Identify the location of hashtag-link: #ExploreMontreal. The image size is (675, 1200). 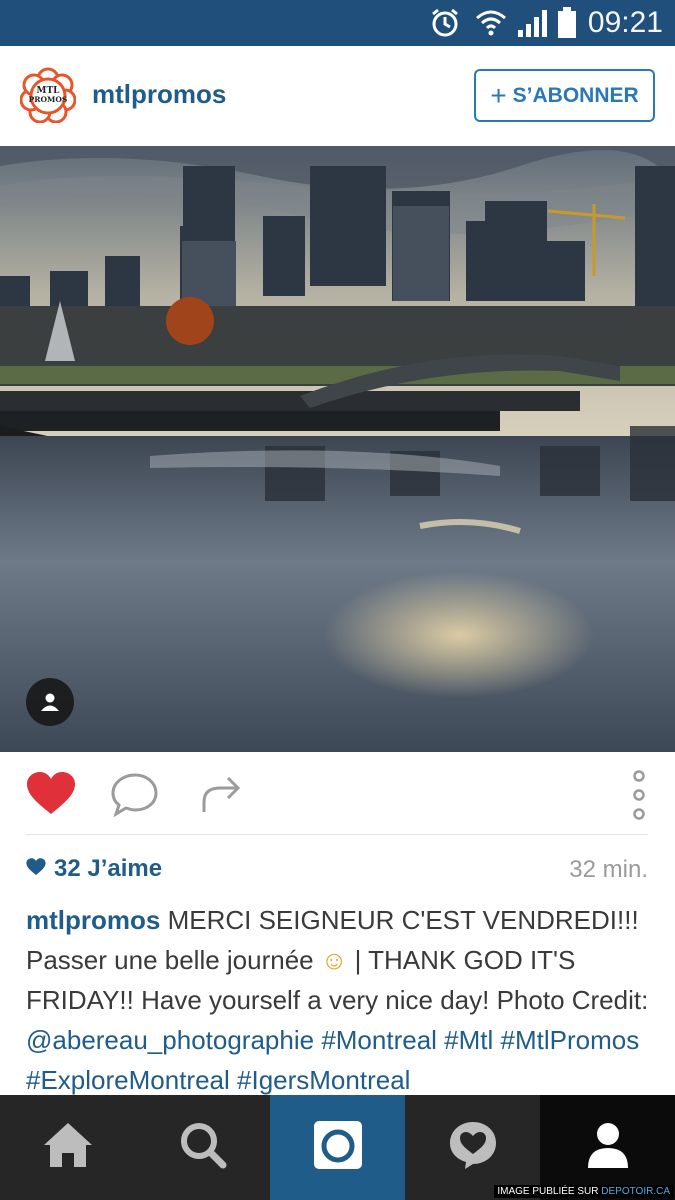
(128, 1080).